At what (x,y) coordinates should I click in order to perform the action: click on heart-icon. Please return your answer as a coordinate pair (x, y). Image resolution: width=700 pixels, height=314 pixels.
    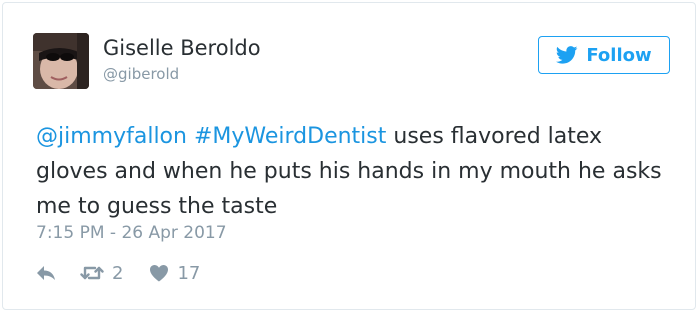
    Looking at the image, I should click on (159, 273).